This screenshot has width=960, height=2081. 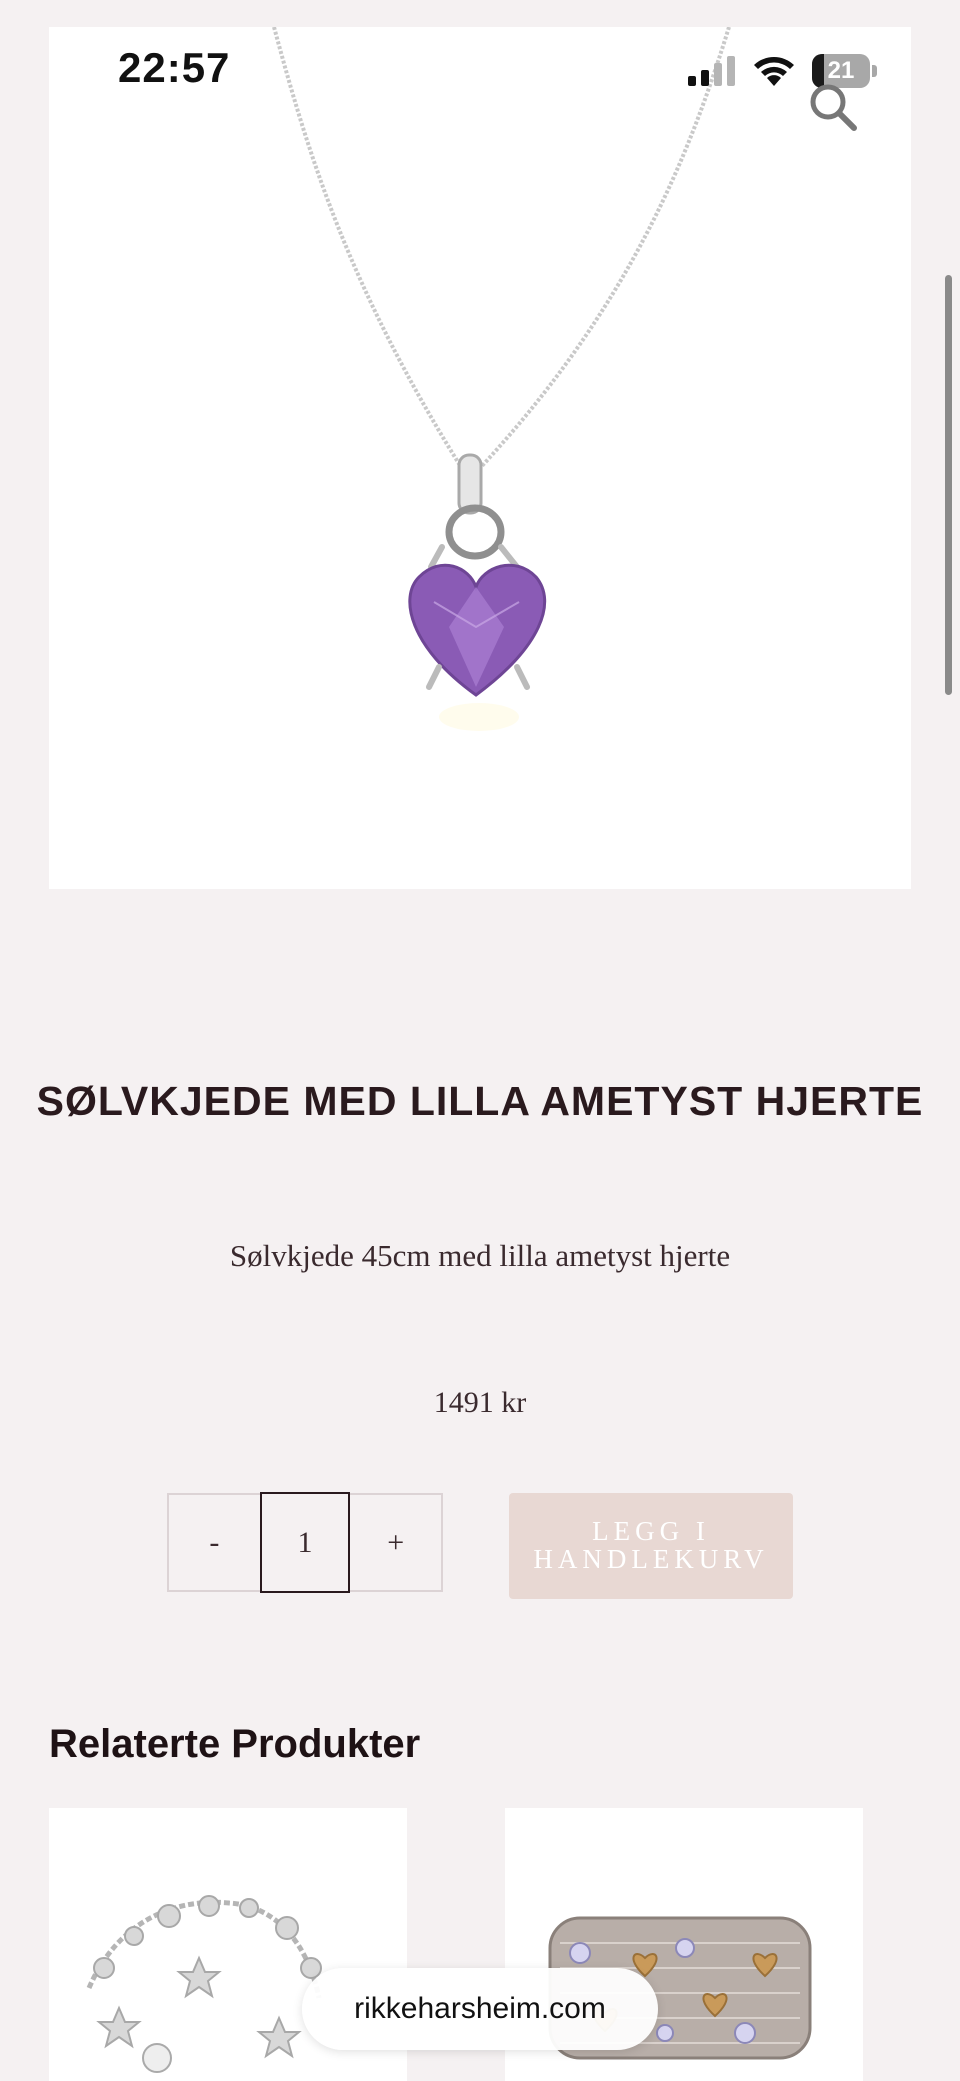 I want to click on quantity-increment-button: +, so click(x=395, y=1542).